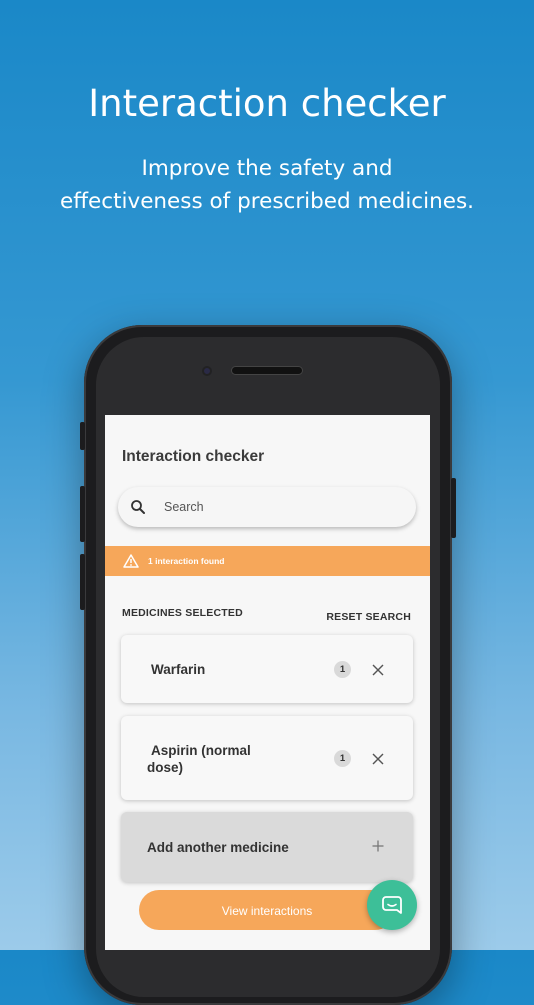  I want to click on promo-subline-line-2: effectiveness of prescribed medicines., so click(266, 201).